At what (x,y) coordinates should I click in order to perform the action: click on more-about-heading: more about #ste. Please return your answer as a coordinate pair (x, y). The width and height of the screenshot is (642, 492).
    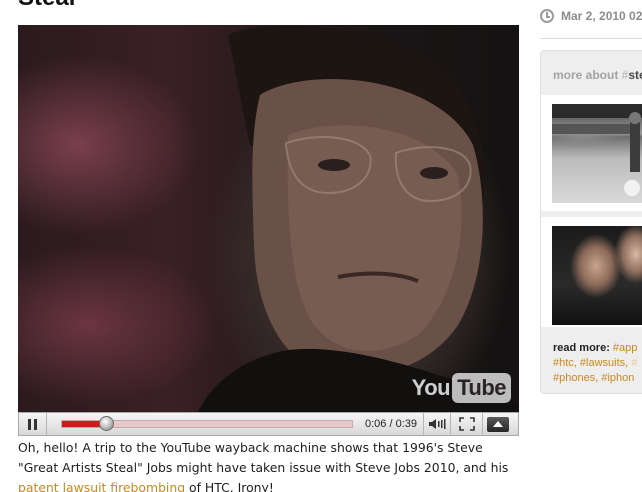
    Looking at the image, I should click on (597, 75).